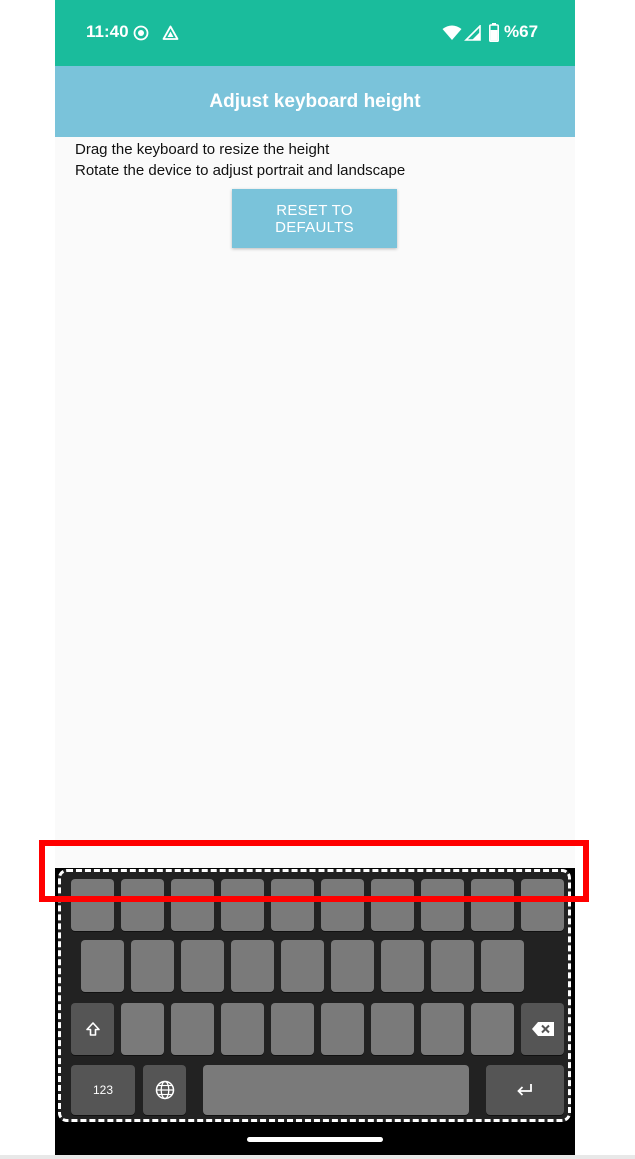 Image resolution: width=635 pixels, height=1159 pixels. I want to click on resize-handle-highlight, so click(314, 871).